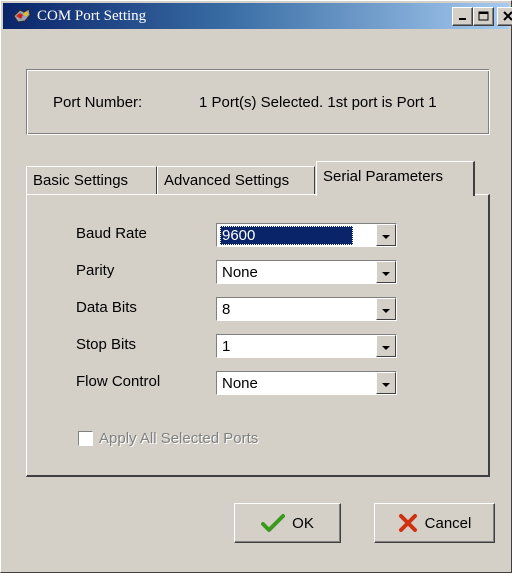 This screenshot has height=573, width=512. I want to click on cancel-label: Cancel, so click(448, 523).